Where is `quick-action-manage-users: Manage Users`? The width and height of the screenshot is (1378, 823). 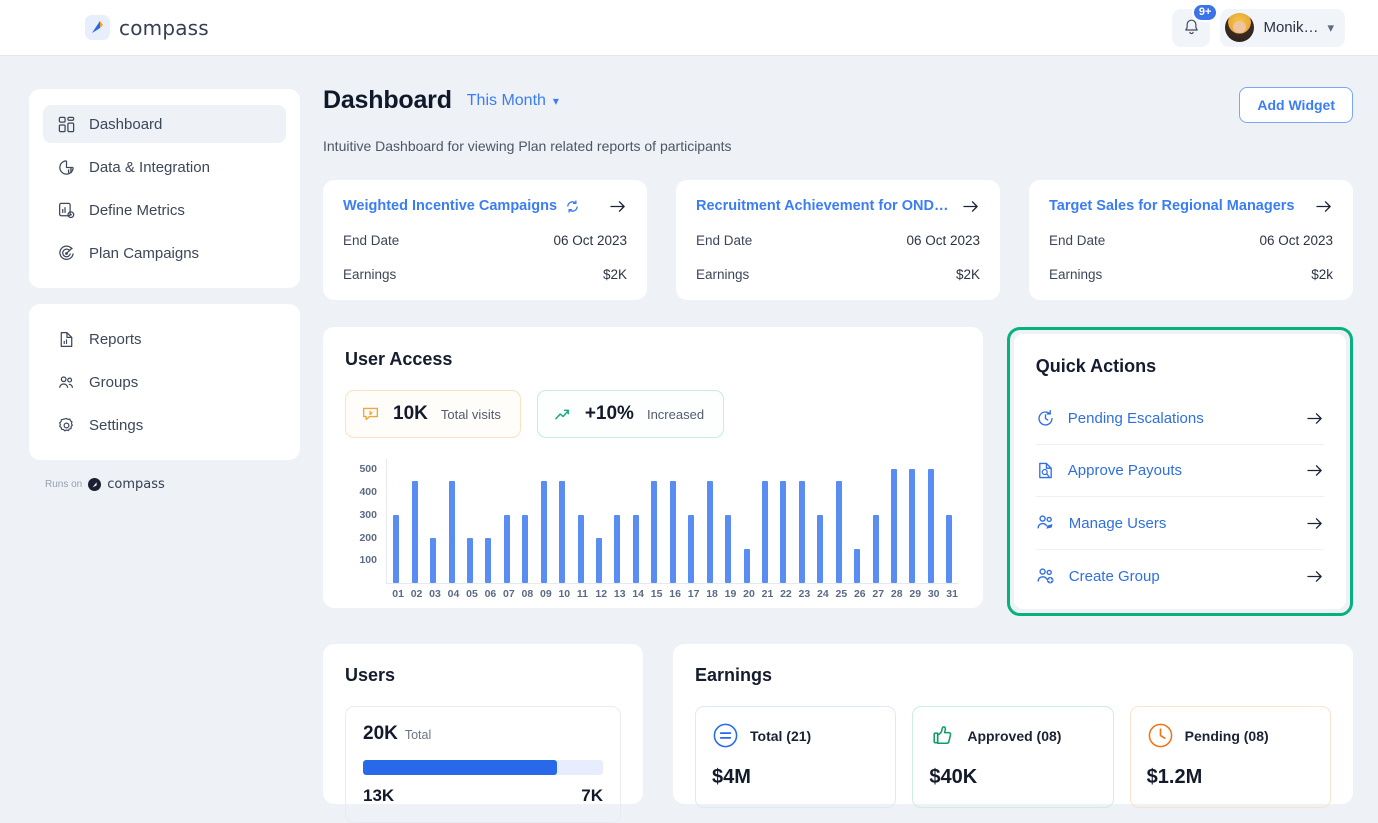 quick-action-manage-users: Manage Users is located at coordinates (1179, 522).